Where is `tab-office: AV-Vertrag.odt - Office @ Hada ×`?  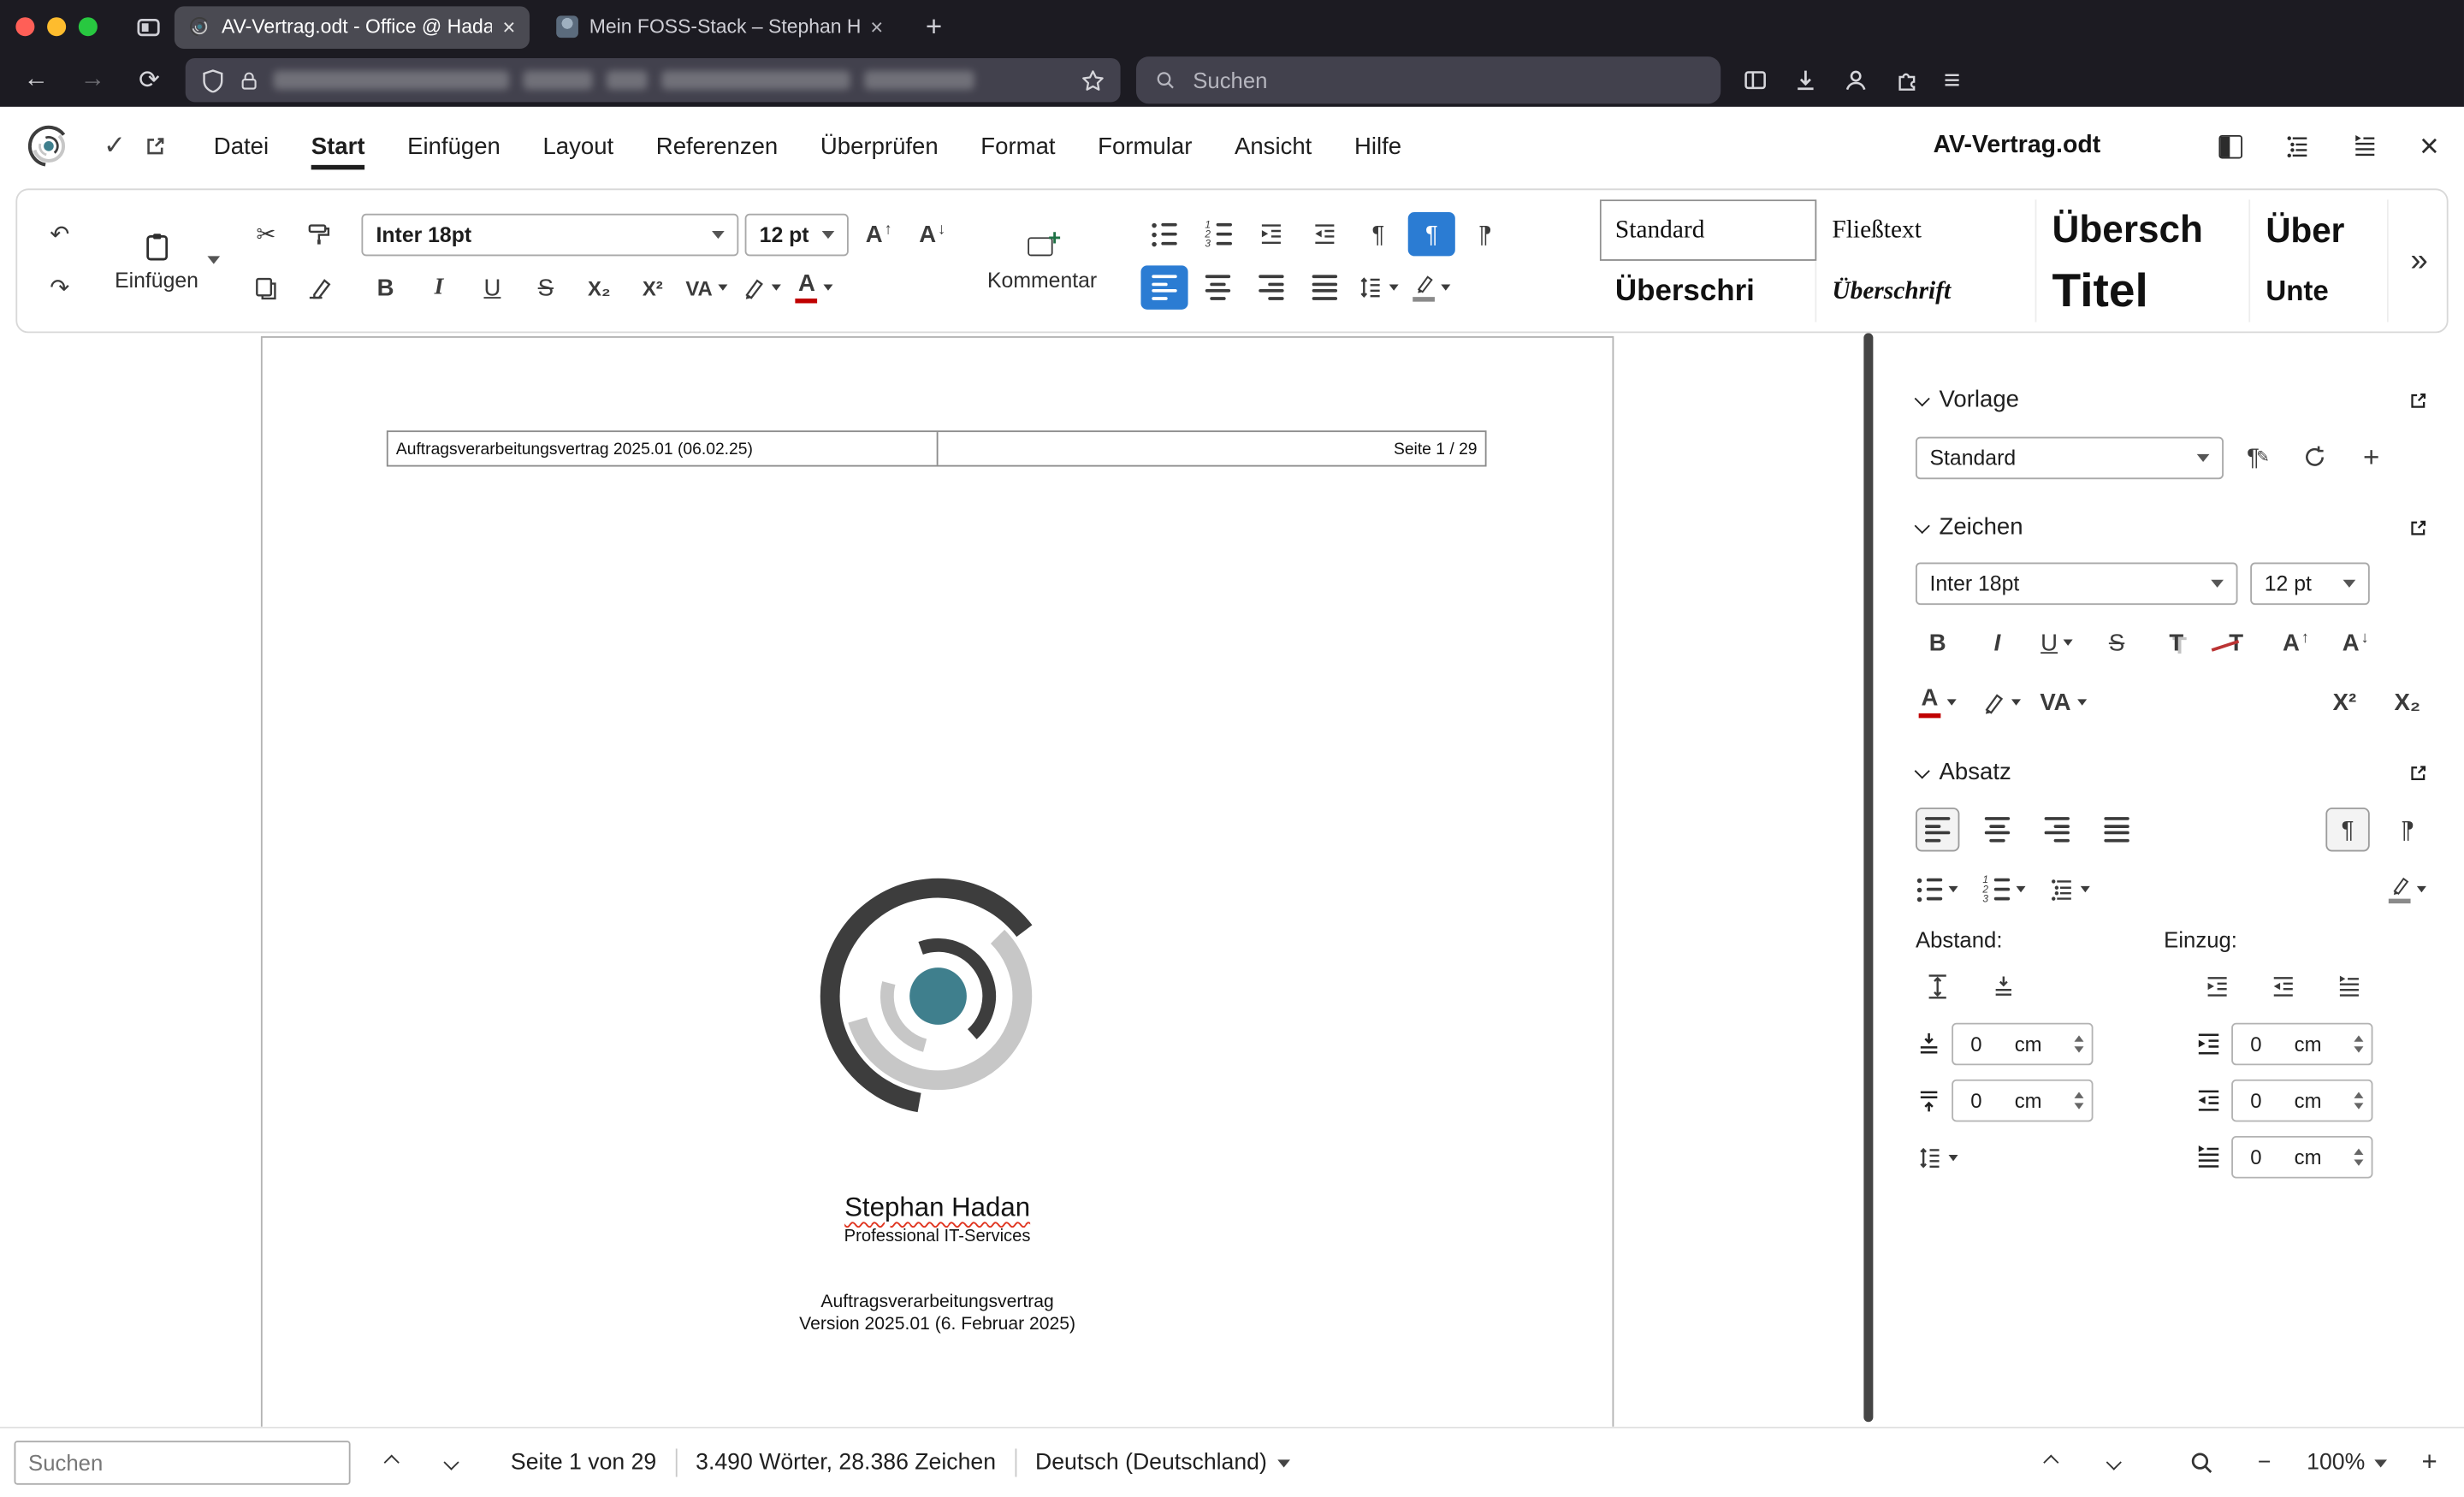 tab-office: AV-Vertrag.odt - Office @ Hada × is located at coordinates (352, 27).